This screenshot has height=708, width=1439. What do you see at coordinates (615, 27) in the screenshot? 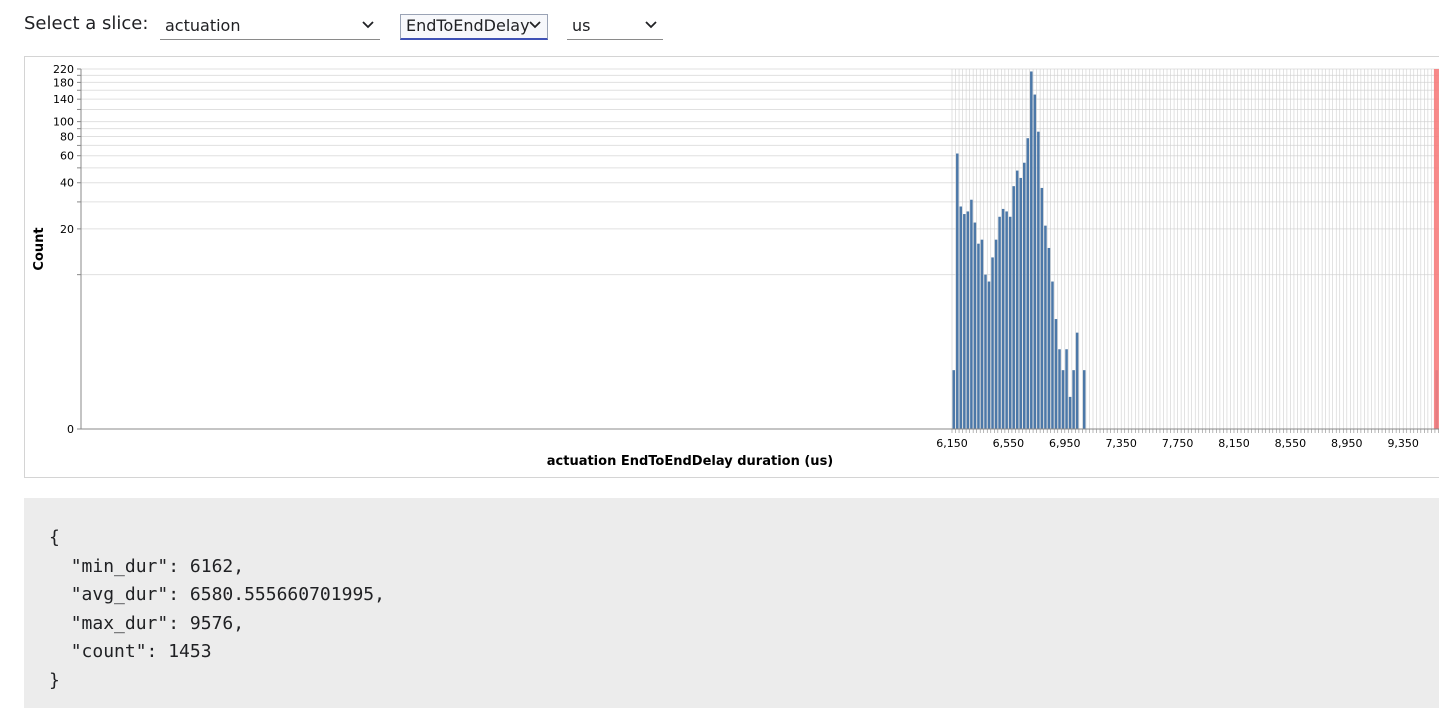
I see `unit-select: us` at bounding box center [615, 27].